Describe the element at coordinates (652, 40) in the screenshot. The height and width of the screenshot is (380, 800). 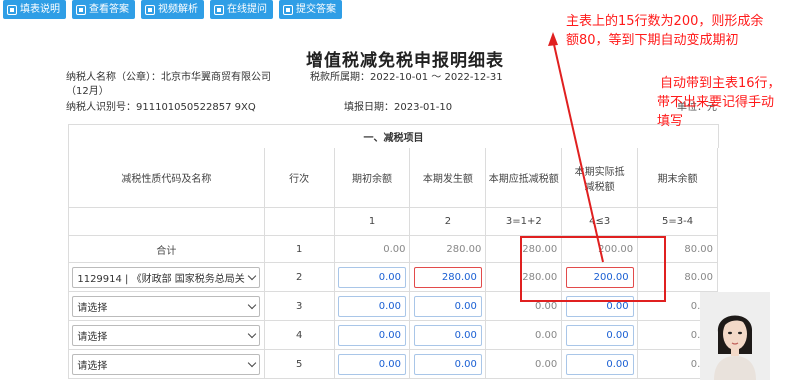
I see `annotation-note-1-line-2: 额80，等到下期自动变成期初` at that location.